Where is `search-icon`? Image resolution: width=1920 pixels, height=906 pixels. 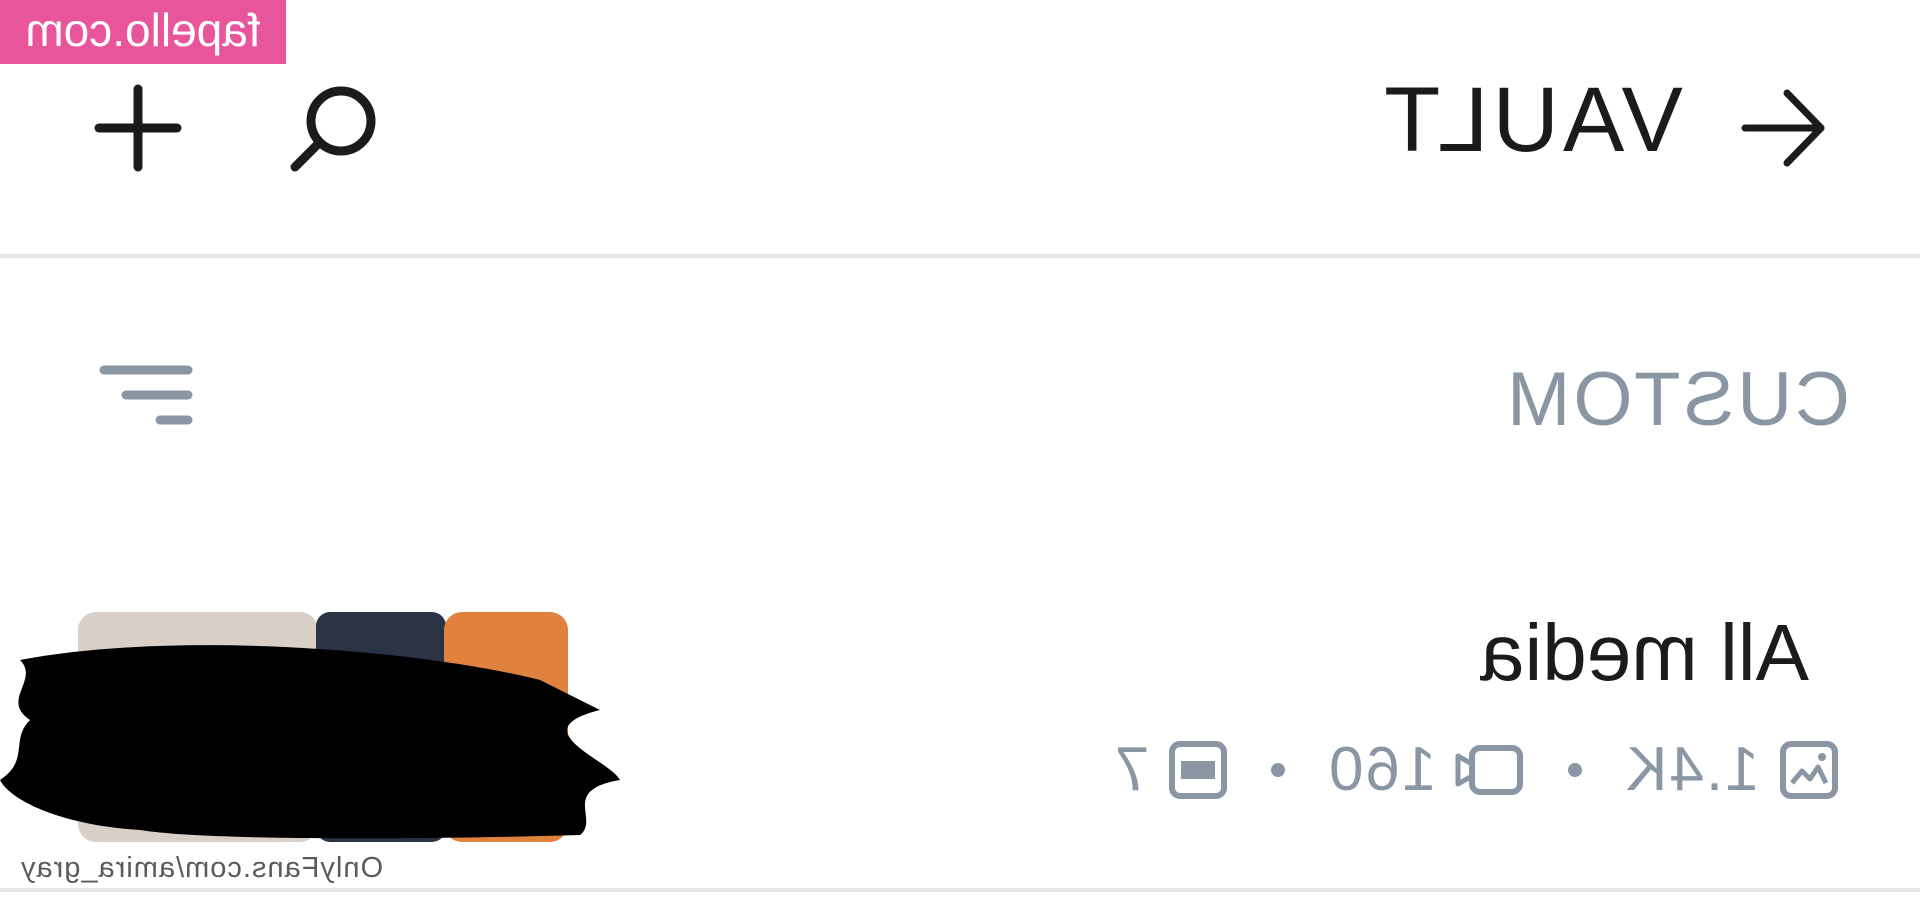
search-icon is located at coordinates (333, 129).